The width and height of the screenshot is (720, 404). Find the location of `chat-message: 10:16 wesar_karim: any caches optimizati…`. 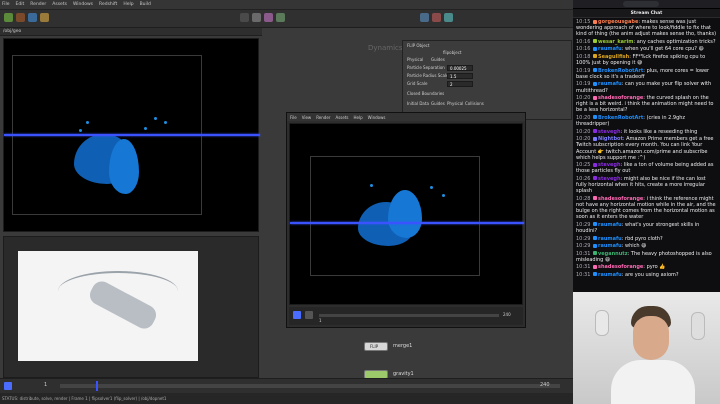

chat-message: 10:16 wesar_karim: any caches optimizati… is located at coordinates (646, 42).